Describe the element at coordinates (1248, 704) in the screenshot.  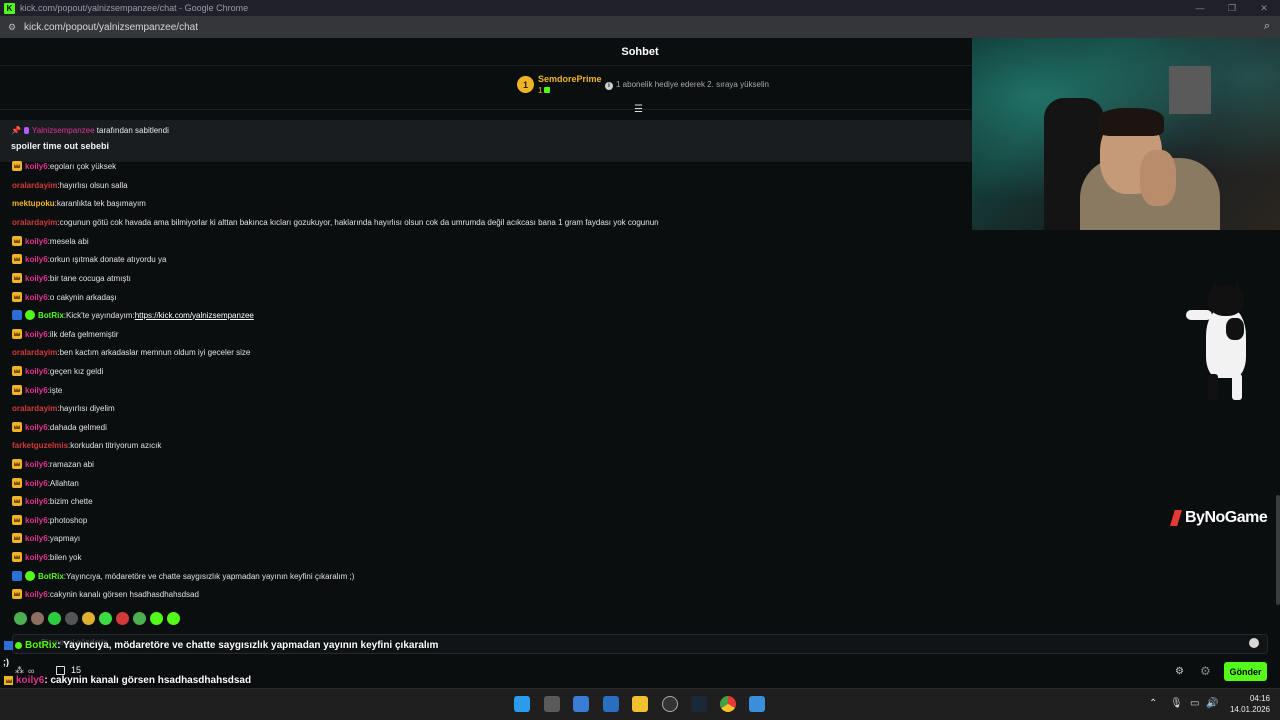
I see `system-clock: 04:16 14.01.2026` at that location.